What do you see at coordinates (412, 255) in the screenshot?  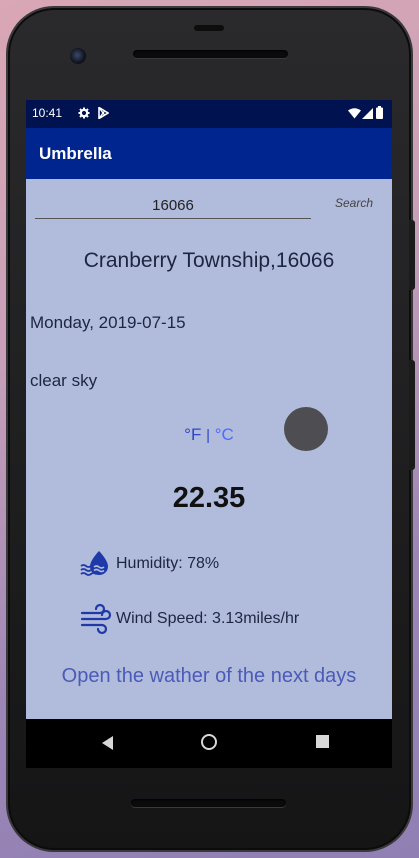 I see `volume-button` at bounding box center [412, 255].